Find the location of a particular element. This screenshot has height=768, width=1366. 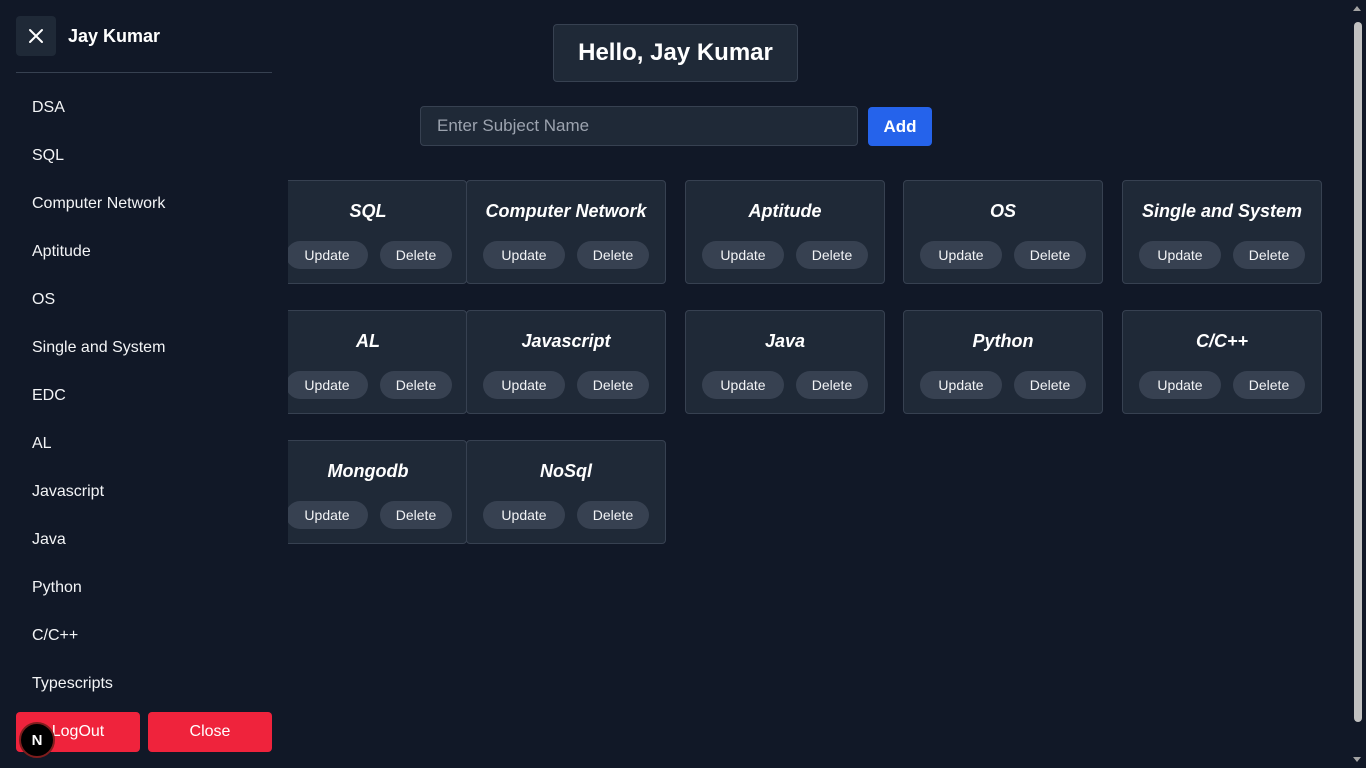

card-title: OS is located at coordinates (1002, 211).